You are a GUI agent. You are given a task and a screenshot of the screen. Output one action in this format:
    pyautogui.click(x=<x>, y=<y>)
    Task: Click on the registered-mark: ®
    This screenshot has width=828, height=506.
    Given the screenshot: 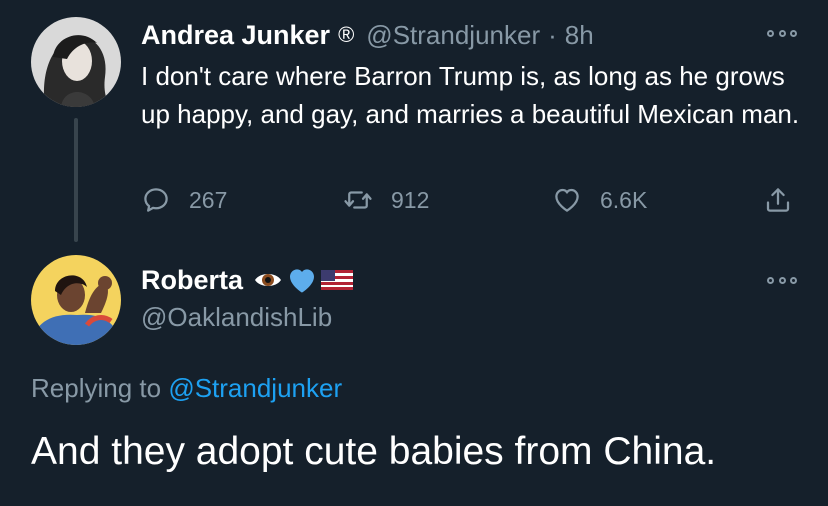 What is the action you would take?
    pyautogui.click(x=346, y=34)
    